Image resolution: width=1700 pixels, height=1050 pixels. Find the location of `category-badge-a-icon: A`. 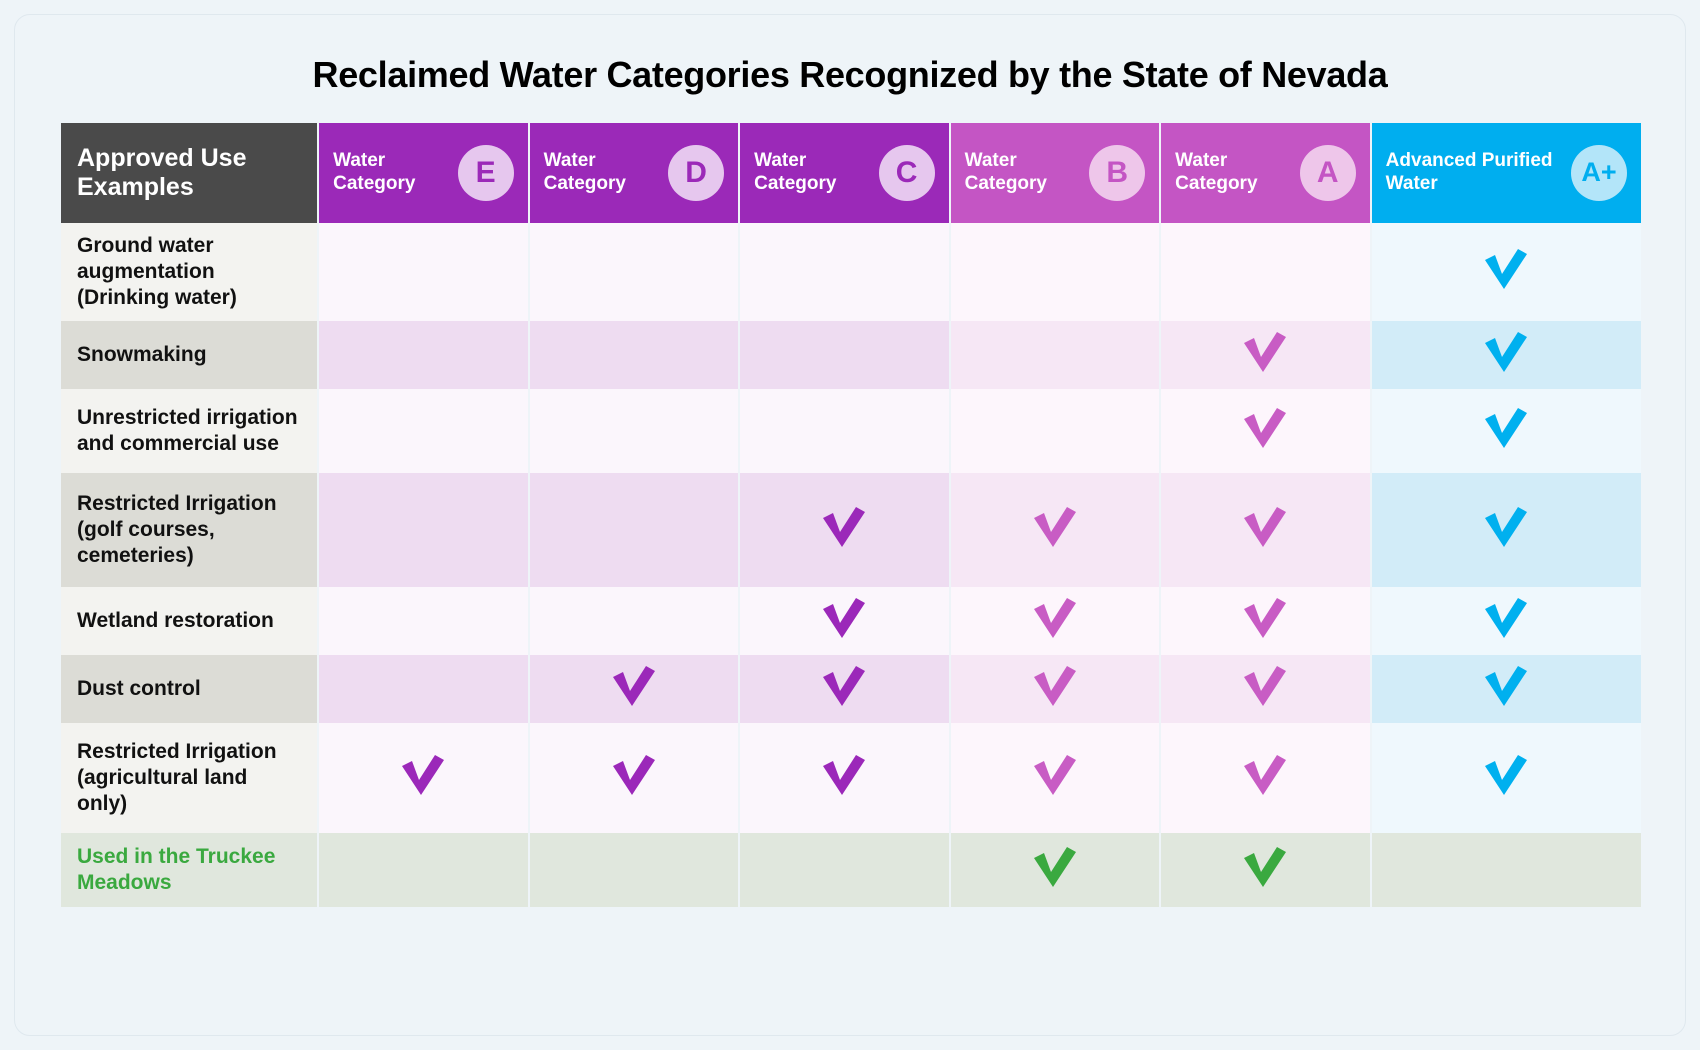

category-badge-a-icon: A is located at coordinates (1327, 172).